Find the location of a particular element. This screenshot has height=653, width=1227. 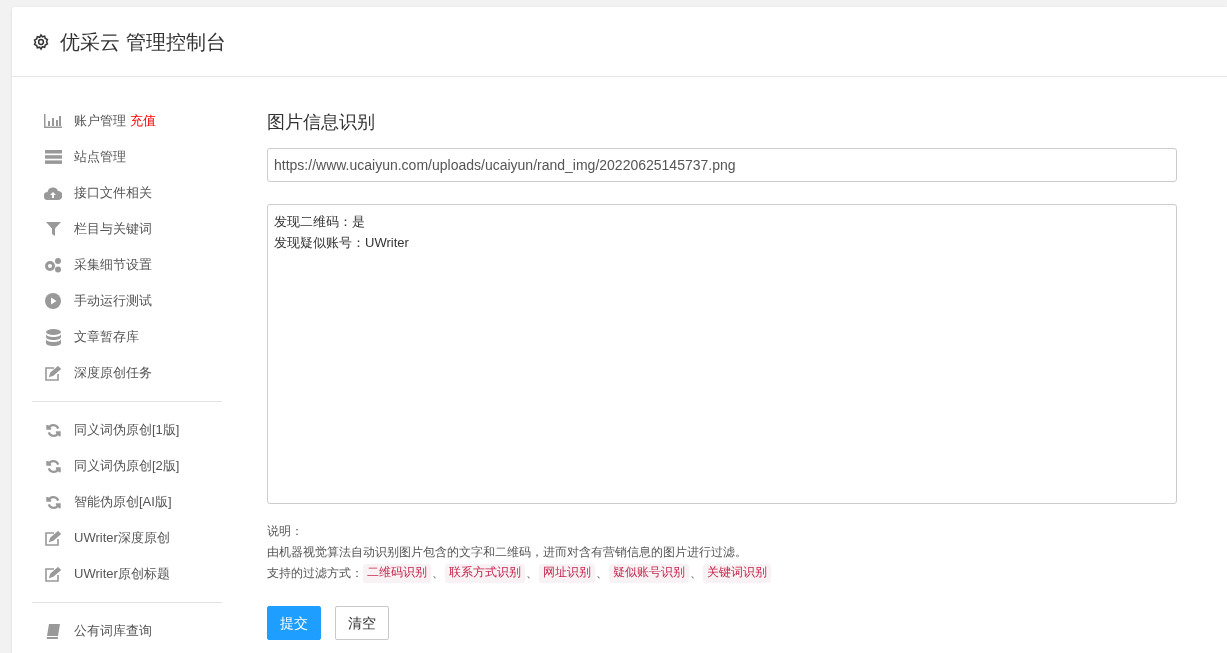

recharge-link: 充值 is located at coordinates (143, 121).